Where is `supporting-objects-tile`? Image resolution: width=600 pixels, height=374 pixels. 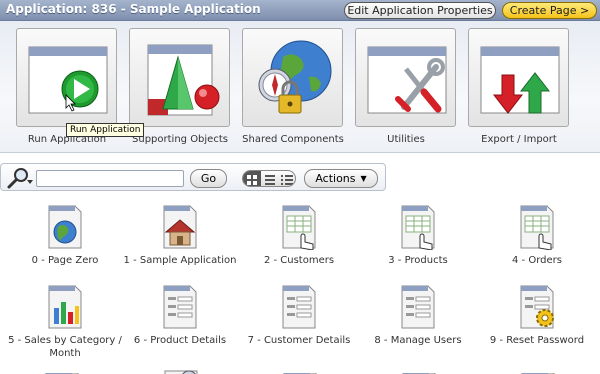
supporting-objects-tile is located at coordinates (179, 77).